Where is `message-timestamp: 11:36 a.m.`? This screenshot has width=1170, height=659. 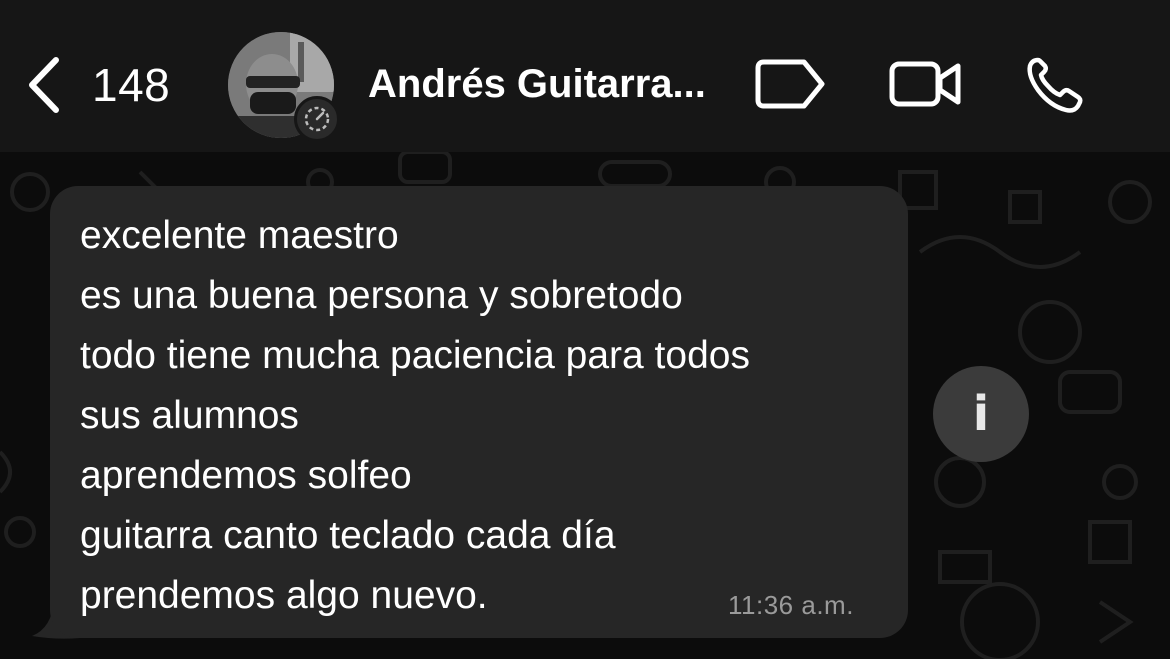 message-timestamp: 11:36 a.m. is located at coordinates (791, 605).